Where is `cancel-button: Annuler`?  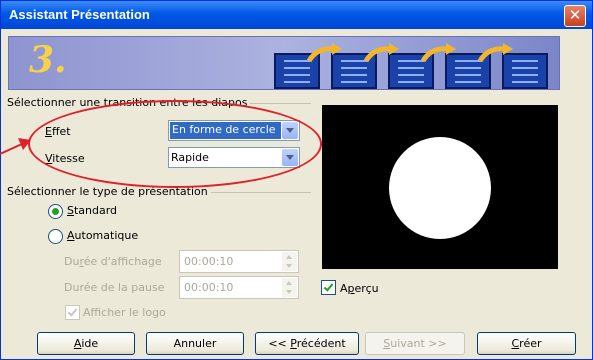 cancel-button: Annuler is located at coordinates (195, 343).